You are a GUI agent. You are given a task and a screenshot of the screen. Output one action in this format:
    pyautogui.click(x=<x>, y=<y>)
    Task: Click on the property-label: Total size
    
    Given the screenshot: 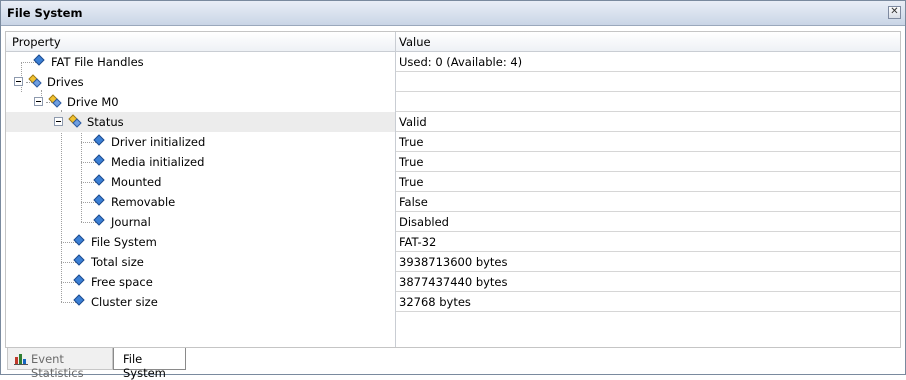 What is the action you would take?
    pyautogui.click(x=117, y=262)
    